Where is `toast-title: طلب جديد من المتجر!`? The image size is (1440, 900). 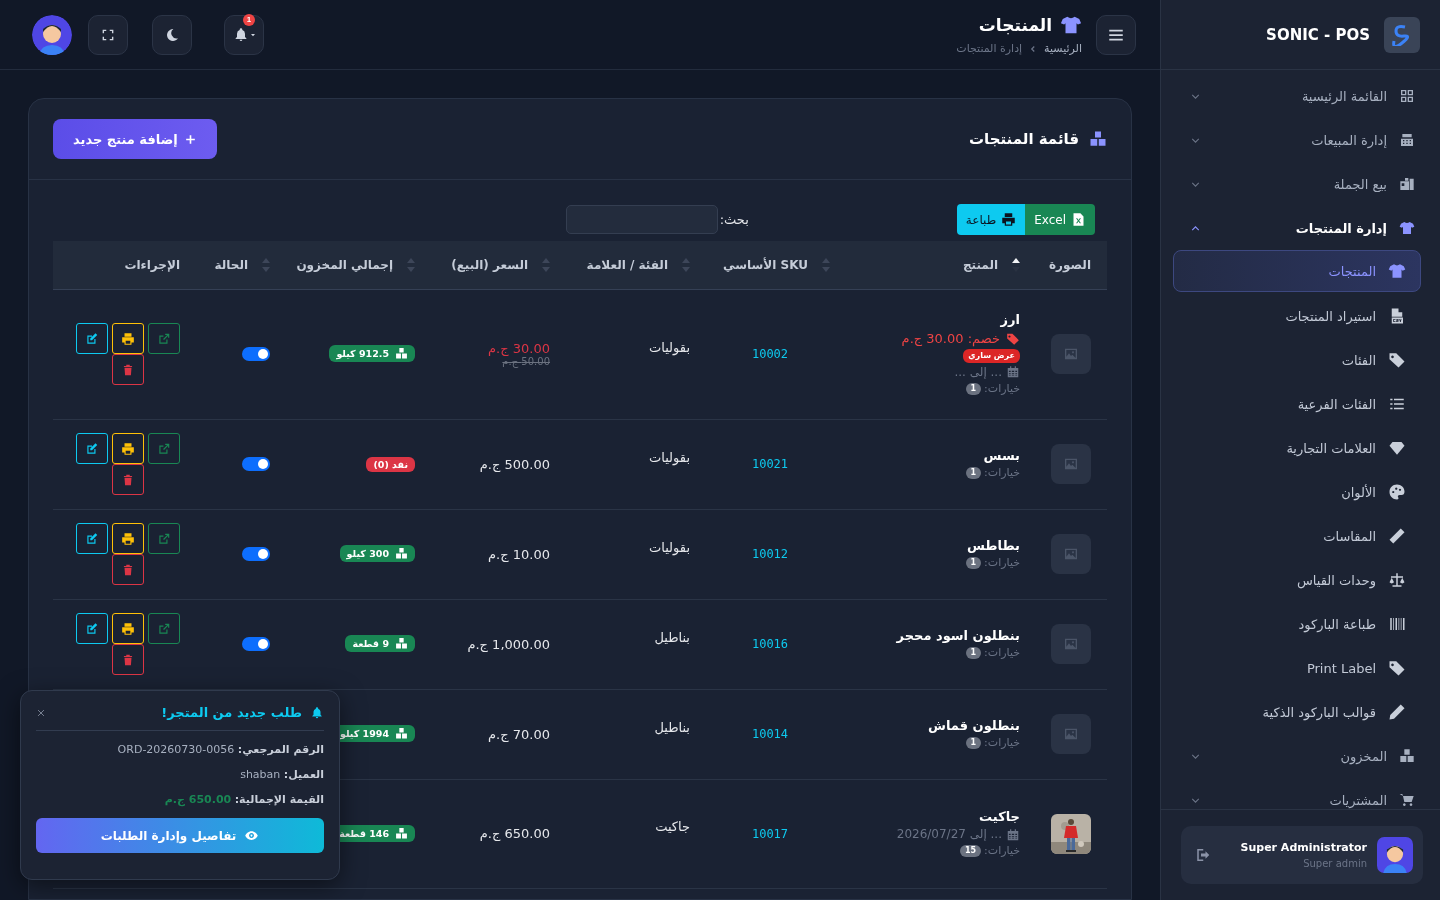 toast-title: طلب جديد من المتجر! is located at coordinates (231, 712).